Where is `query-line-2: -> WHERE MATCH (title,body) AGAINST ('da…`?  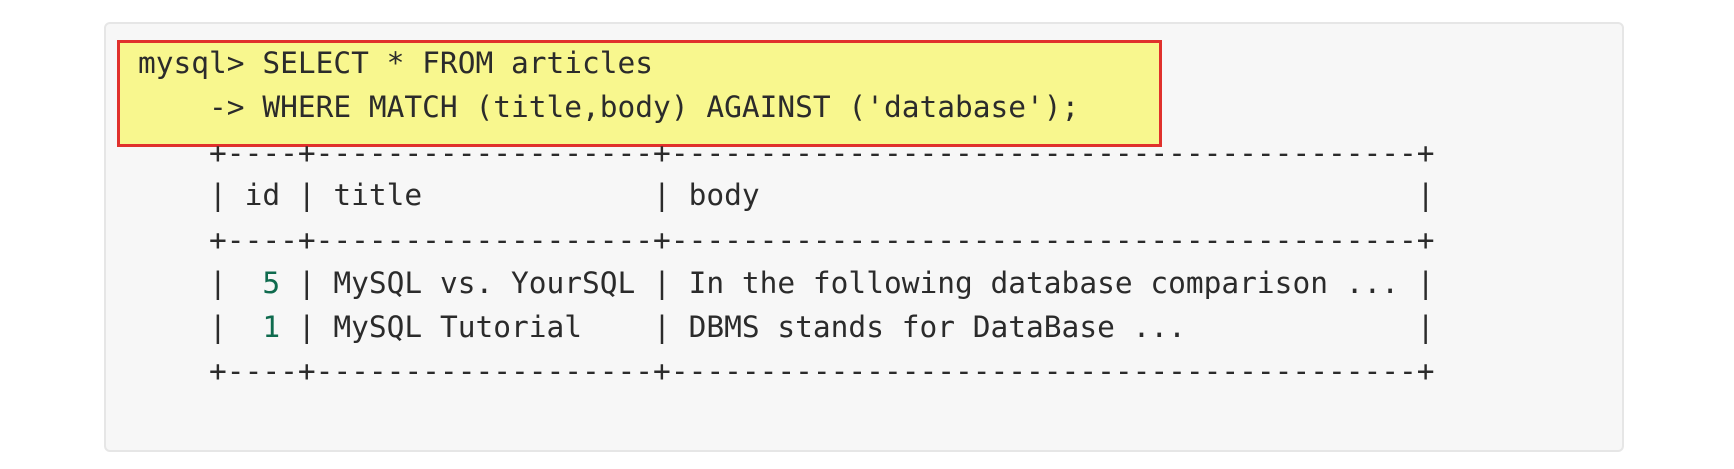 query-line-2: -> WHERE MATCH (title,body) AGAINST ('da… is located at coordinates (609, 107).